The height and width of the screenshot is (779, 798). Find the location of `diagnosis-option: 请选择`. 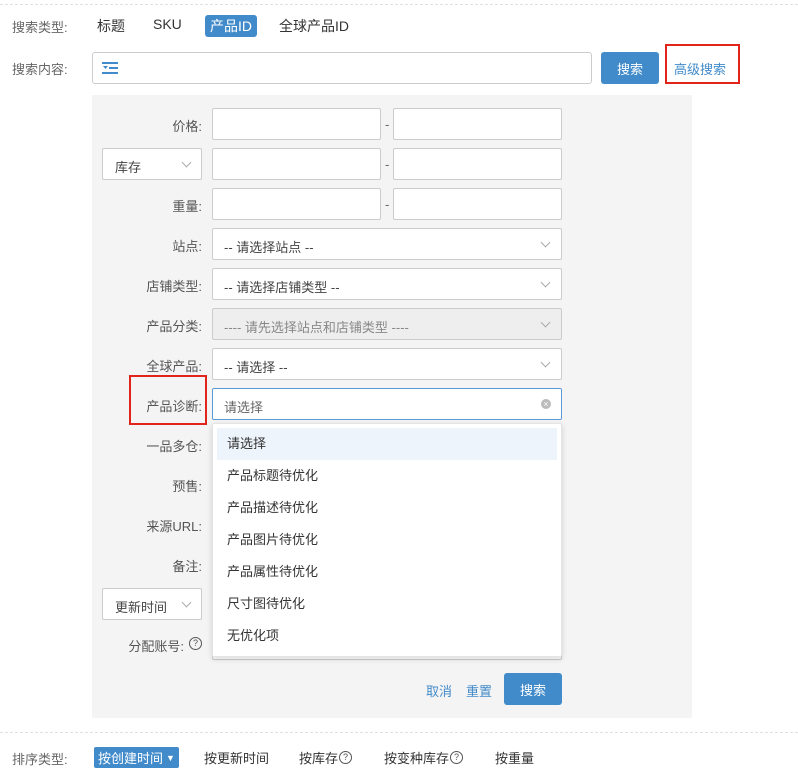

diagnosis-option: 请选择 is located at coordinates (387, 444).